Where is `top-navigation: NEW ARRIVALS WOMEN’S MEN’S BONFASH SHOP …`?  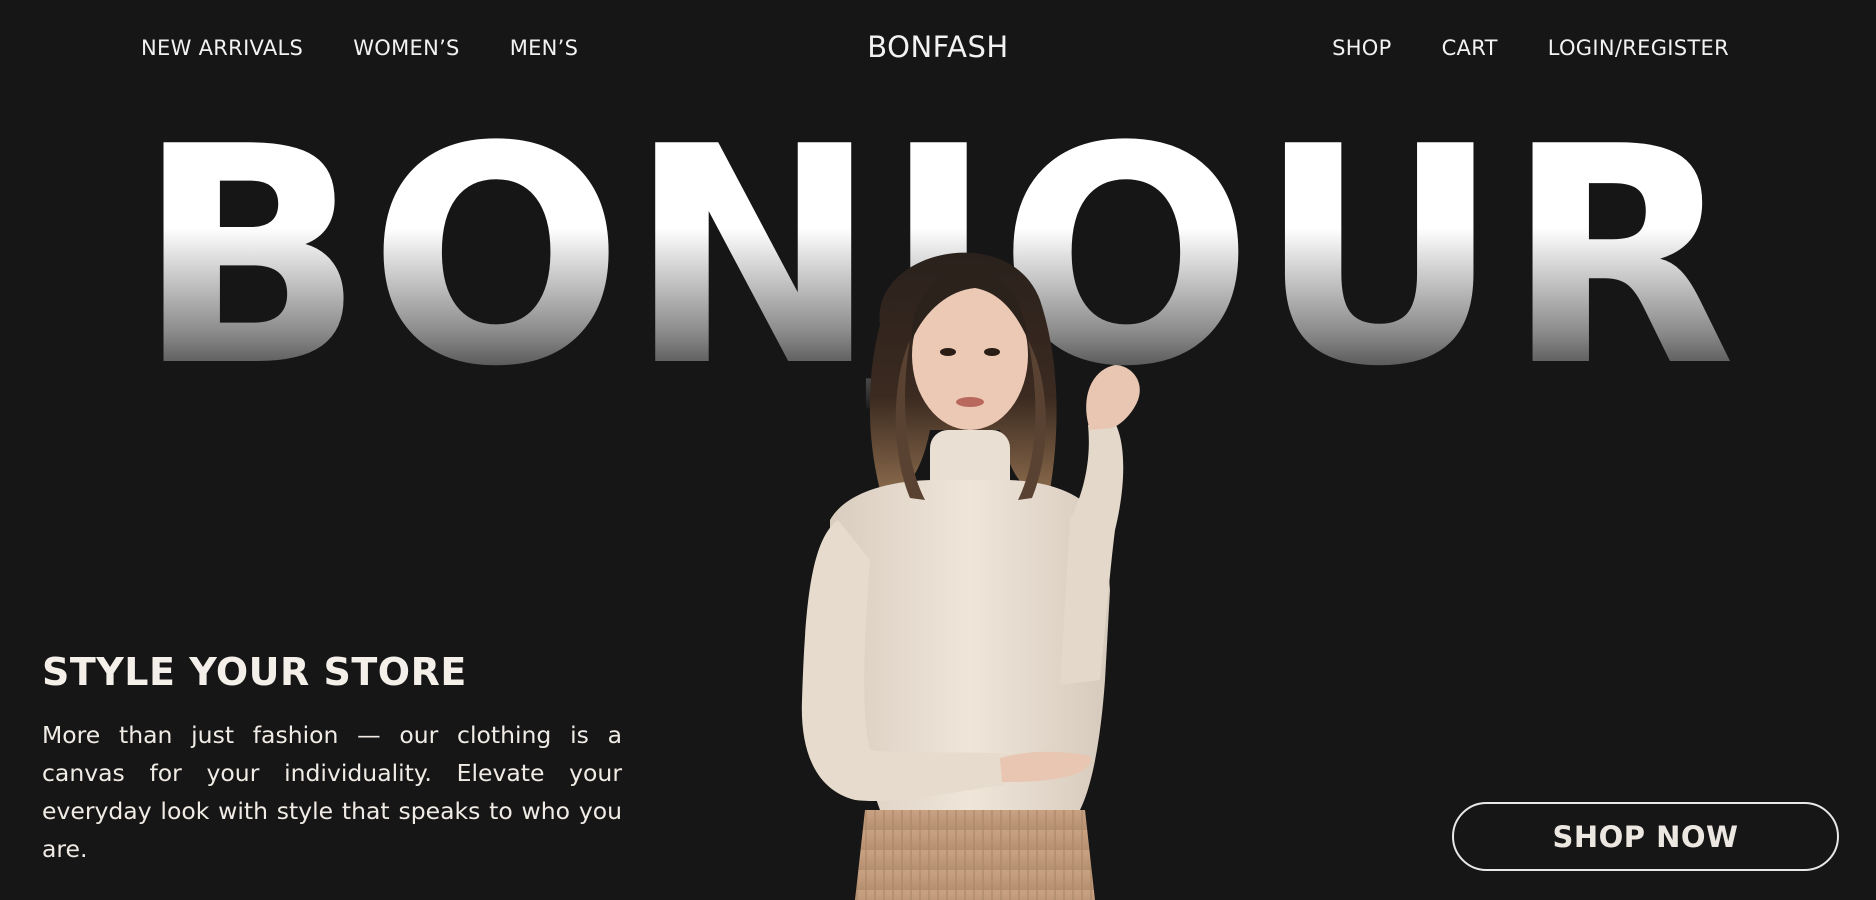
top-navigation: NEW ARRIVALS WOMEN’S MEN’S BONFASH SHOP … is located at coordinates (938, 50).